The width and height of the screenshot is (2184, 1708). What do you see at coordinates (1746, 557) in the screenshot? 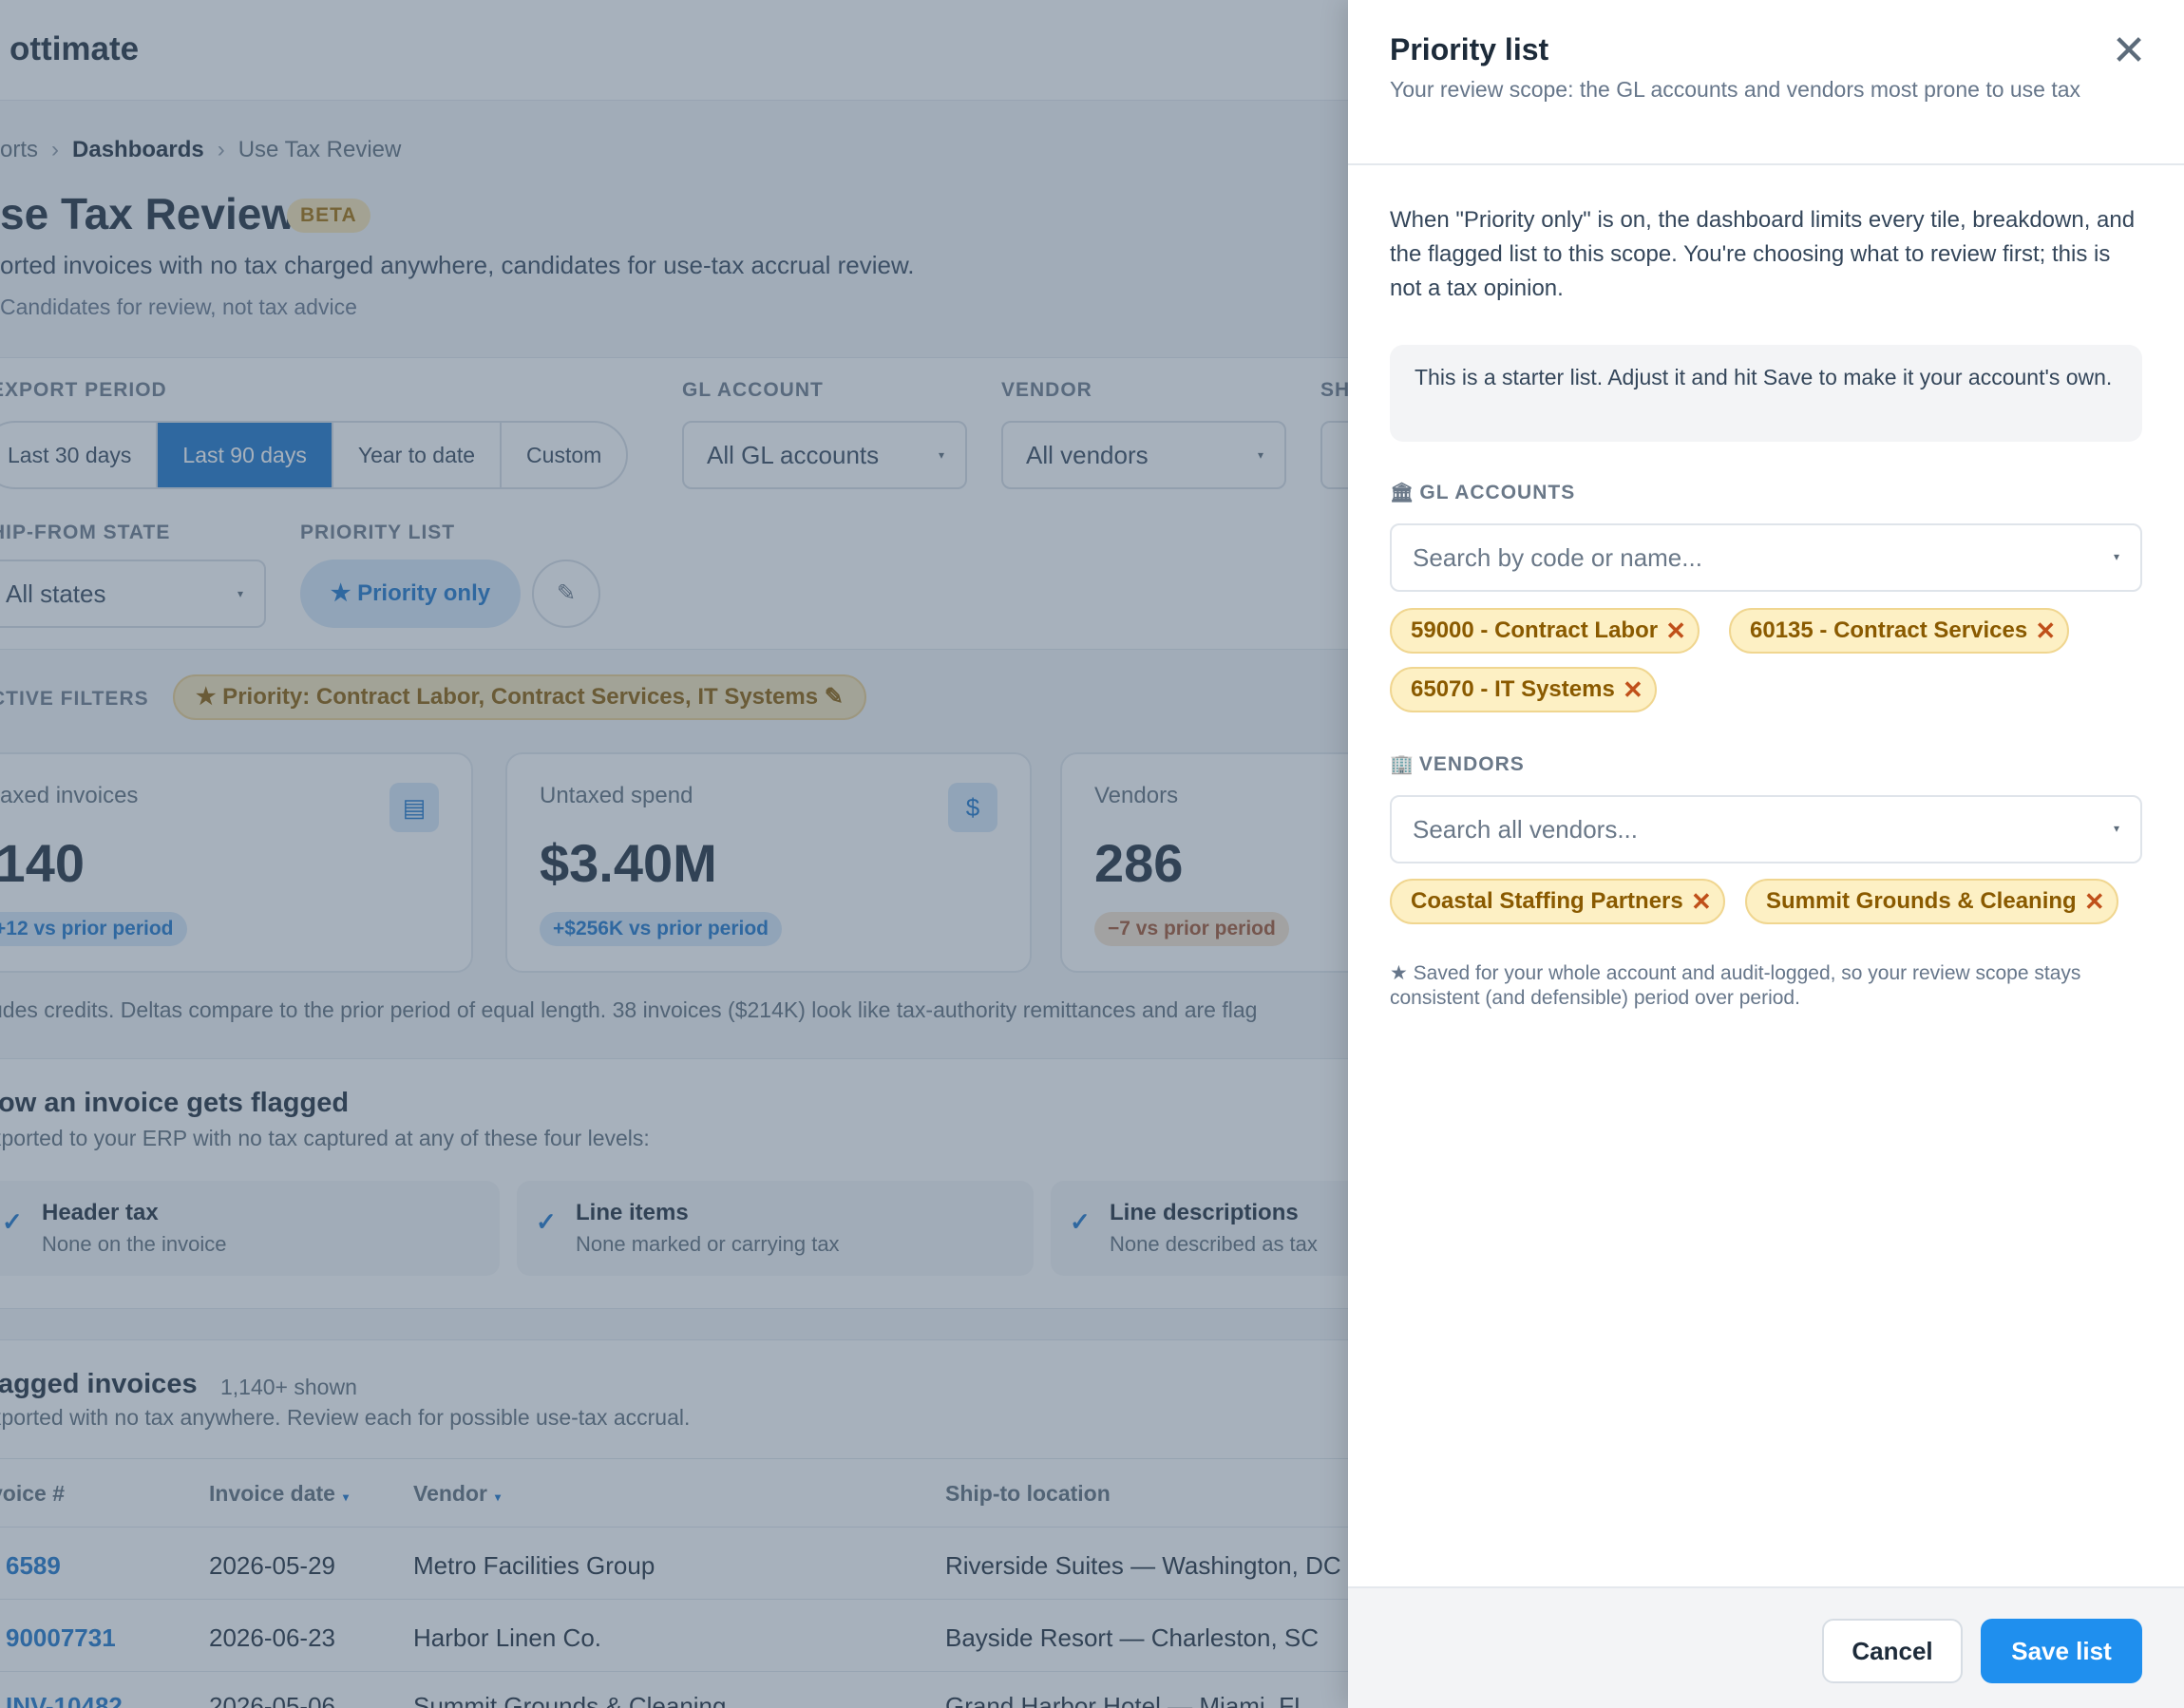
I see `gl-account-search-input` at bounding box center [1746, 557].